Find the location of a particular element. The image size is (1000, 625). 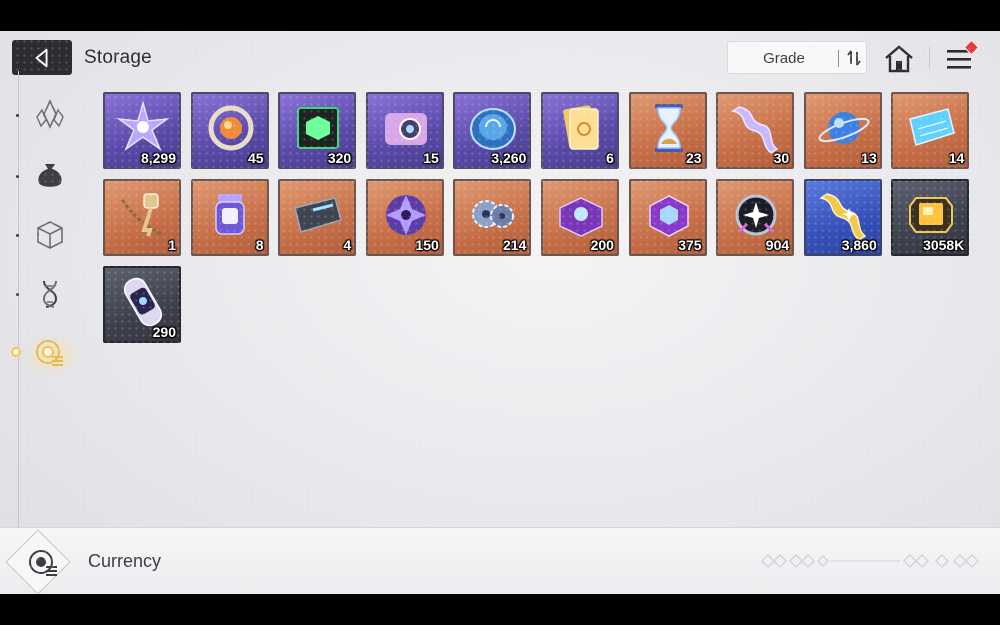

item-slot: 8 is located at coordinates (229, 217).